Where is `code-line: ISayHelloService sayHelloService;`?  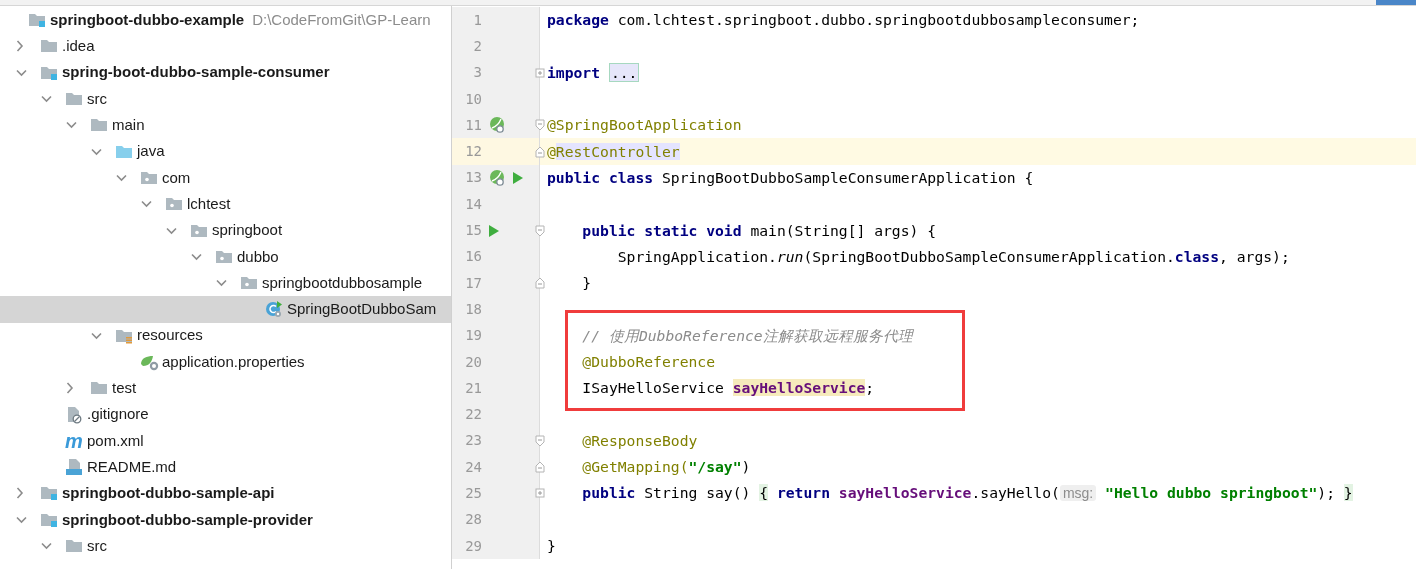
code-line: ISayHelloService sayHelloService; is located at coordinates (728, 388).